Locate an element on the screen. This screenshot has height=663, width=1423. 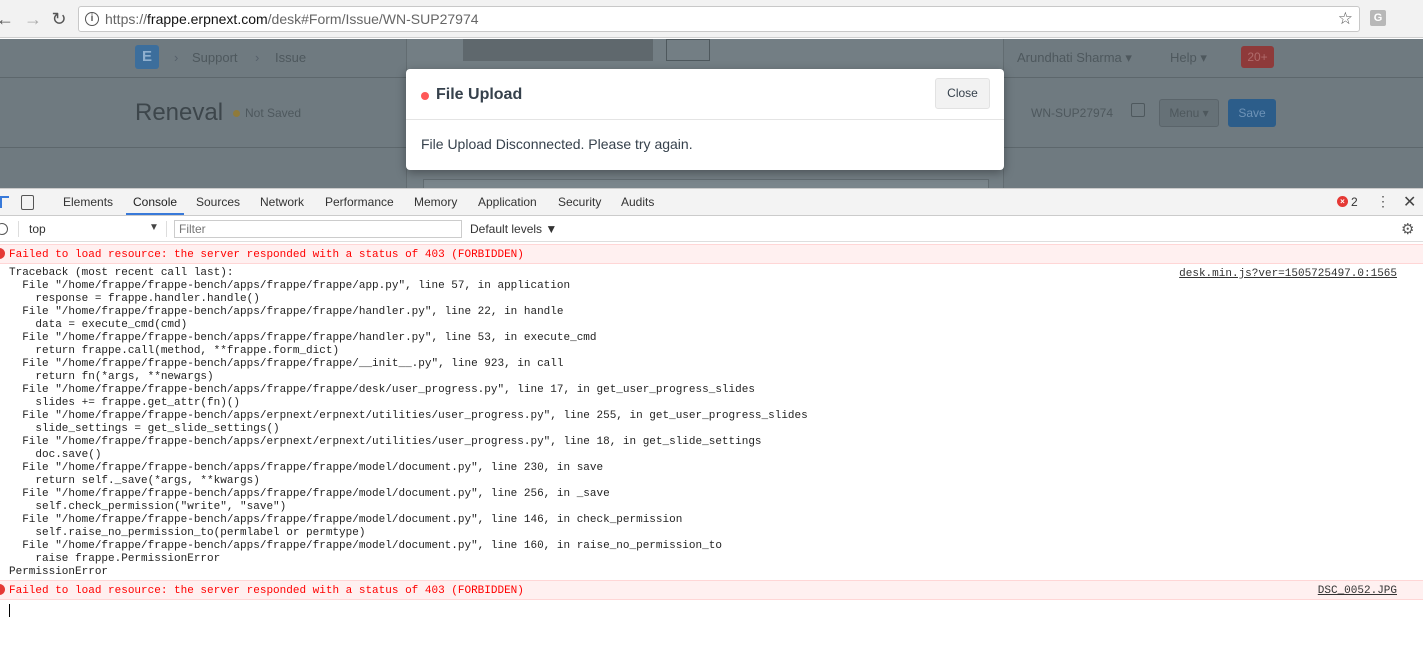
traceback-line: data = execute_cmd(cmd) is located at coordinates (98, 325).